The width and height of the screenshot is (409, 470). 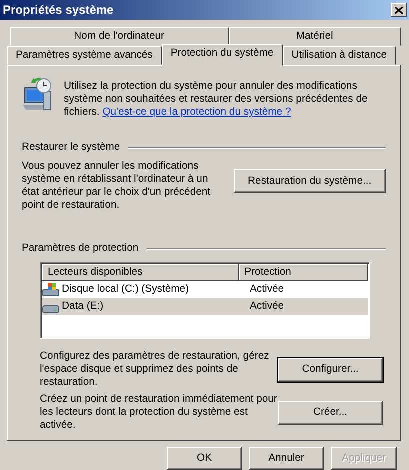 What do you see at coordinates (119, 36) in the screenshot?
I see `tab: Nom de l'ordinateur` at bounding box center [119, 36].